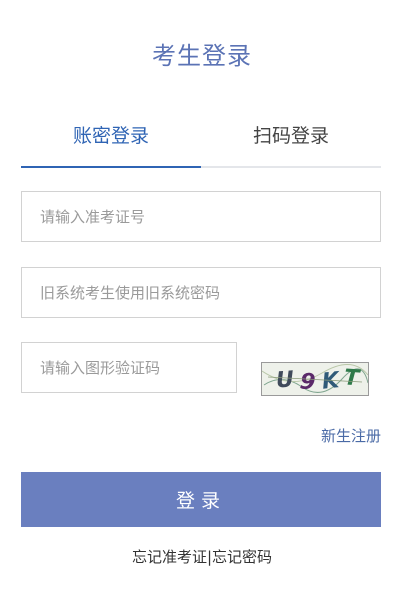 The width and height of the screenshot is (404, 591). Describe the element at coordinates (129, 367) in the screenshot. I see `captcha-input` at that location.